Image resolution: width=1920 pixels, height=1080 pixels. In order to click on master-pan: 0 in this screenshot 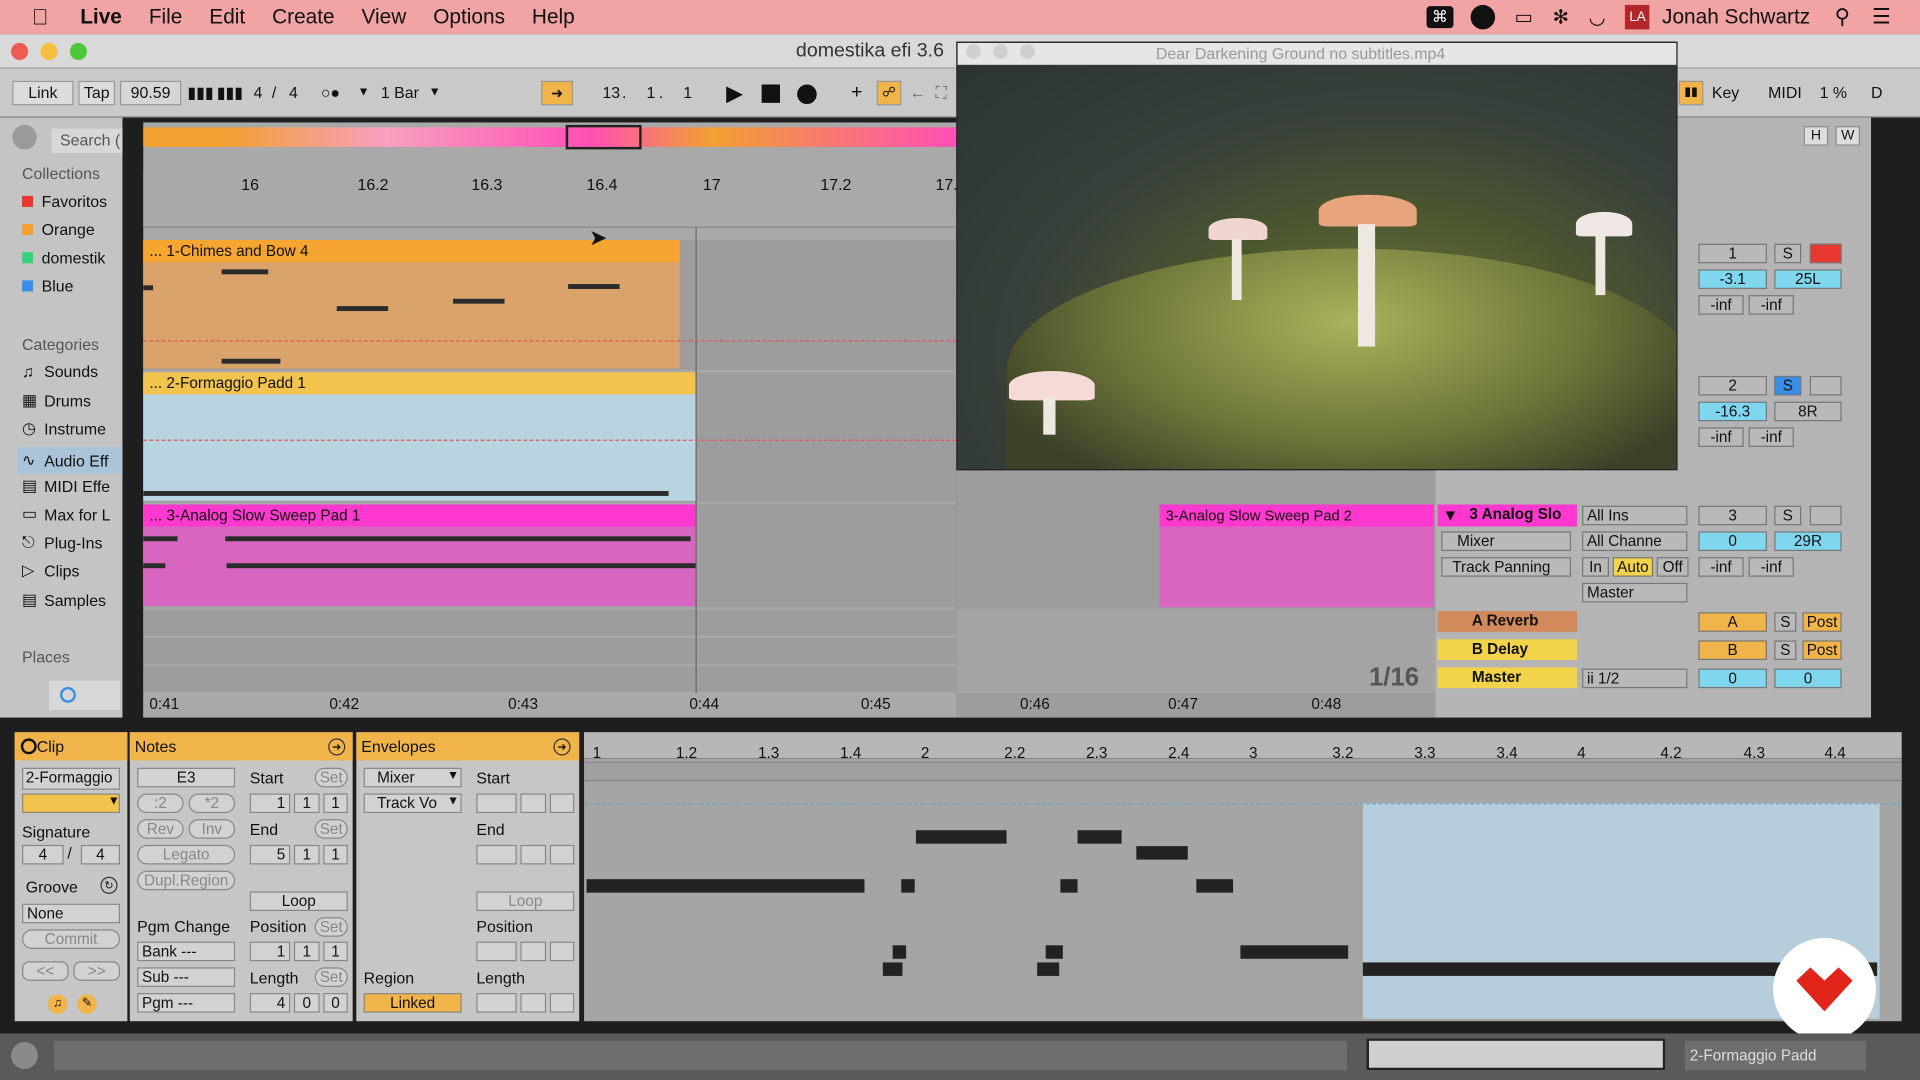, I will do `click(1808, 678)`.